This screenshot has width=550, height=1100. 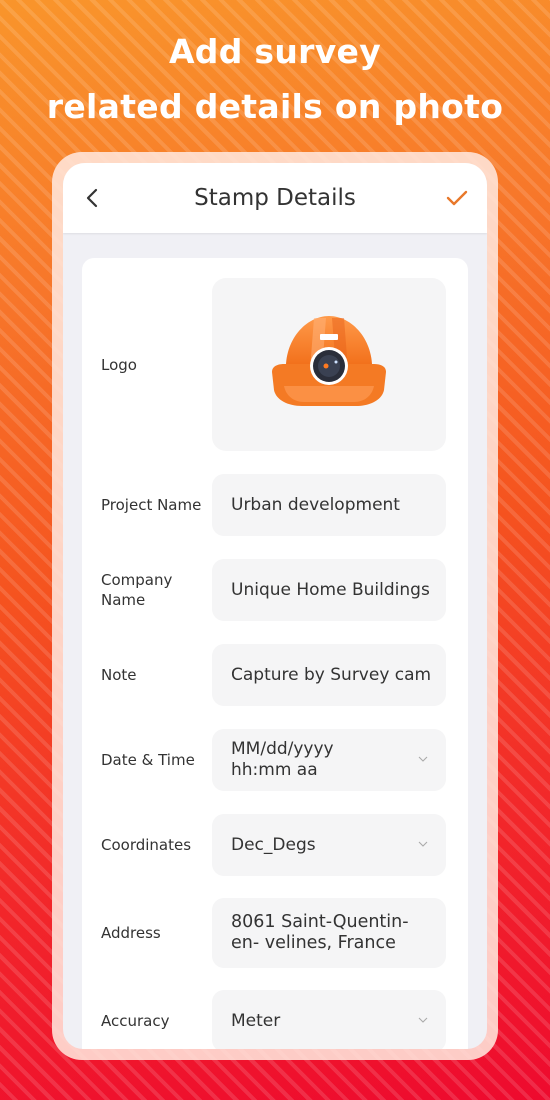 I want to click on address-value: 8061 Saint-Quentin-en- velines, France, so click(x=320, y=932).